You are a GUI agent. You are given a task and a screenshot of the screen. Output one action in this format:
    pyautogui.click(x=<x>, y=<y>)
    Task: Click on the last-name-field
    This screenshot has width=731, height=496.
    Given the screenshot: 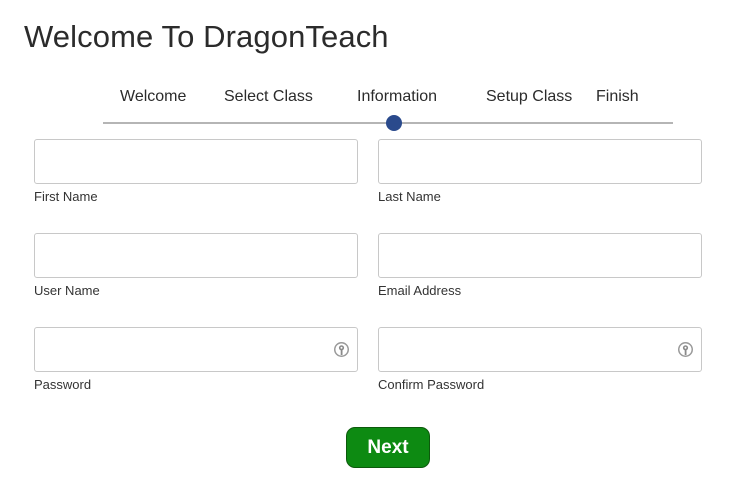 What is the action you would take?
    pyautogui.click(x=540, y=161)
    